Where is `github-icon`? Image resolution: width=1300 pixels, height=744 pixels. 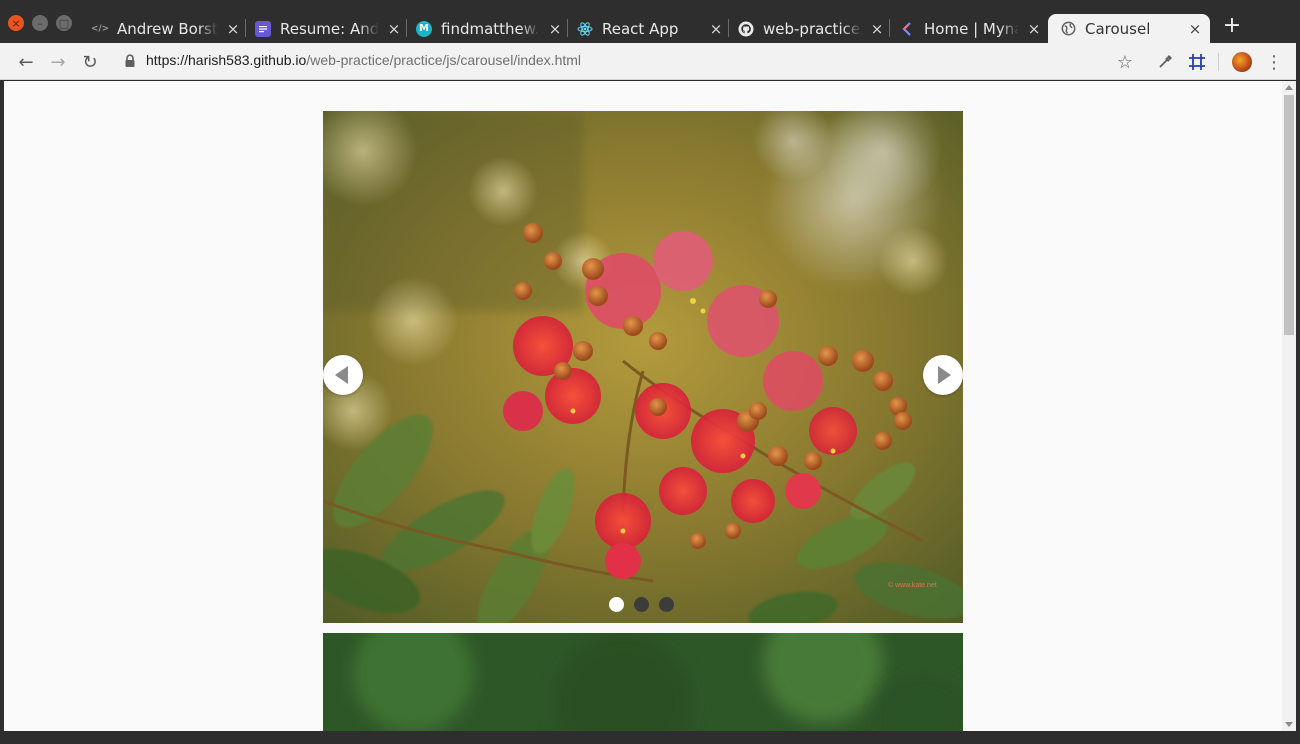
github-icon is located at coordinates (746, 29).